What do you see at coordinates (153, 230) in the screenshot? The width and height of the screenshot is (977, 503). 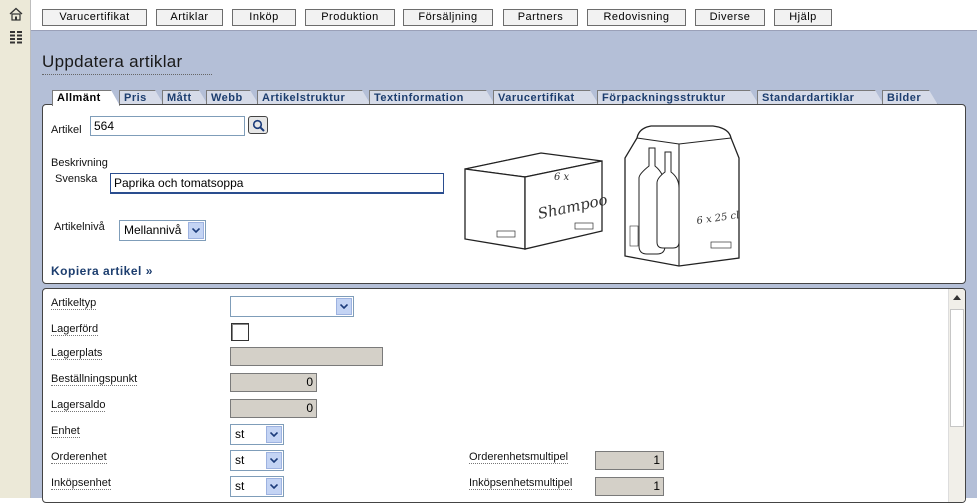 I see `article-level-value: Mellannivå` at bounding box center [153, 230].